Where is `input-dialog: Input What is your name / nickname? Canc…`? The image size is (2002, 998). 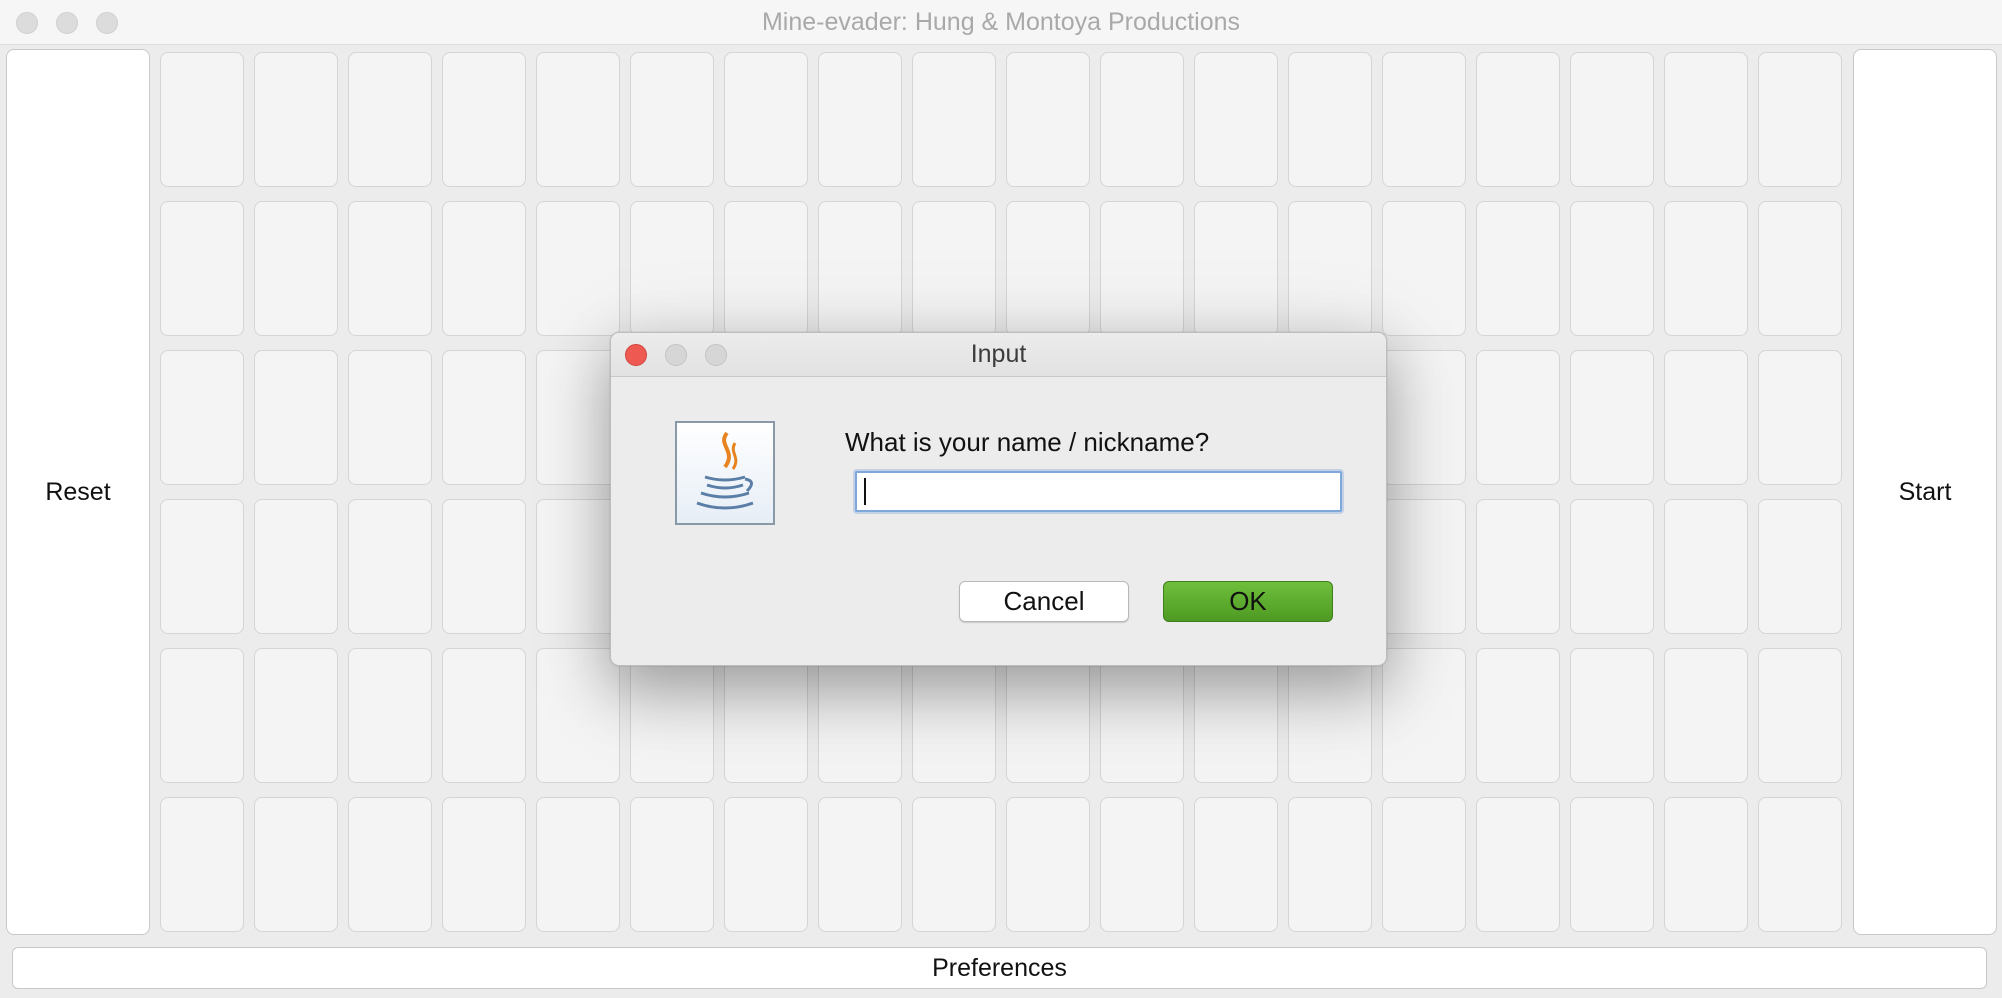
input-dialog: Input What is your name / nickname? Canc… is located at coordinates (998, 499).